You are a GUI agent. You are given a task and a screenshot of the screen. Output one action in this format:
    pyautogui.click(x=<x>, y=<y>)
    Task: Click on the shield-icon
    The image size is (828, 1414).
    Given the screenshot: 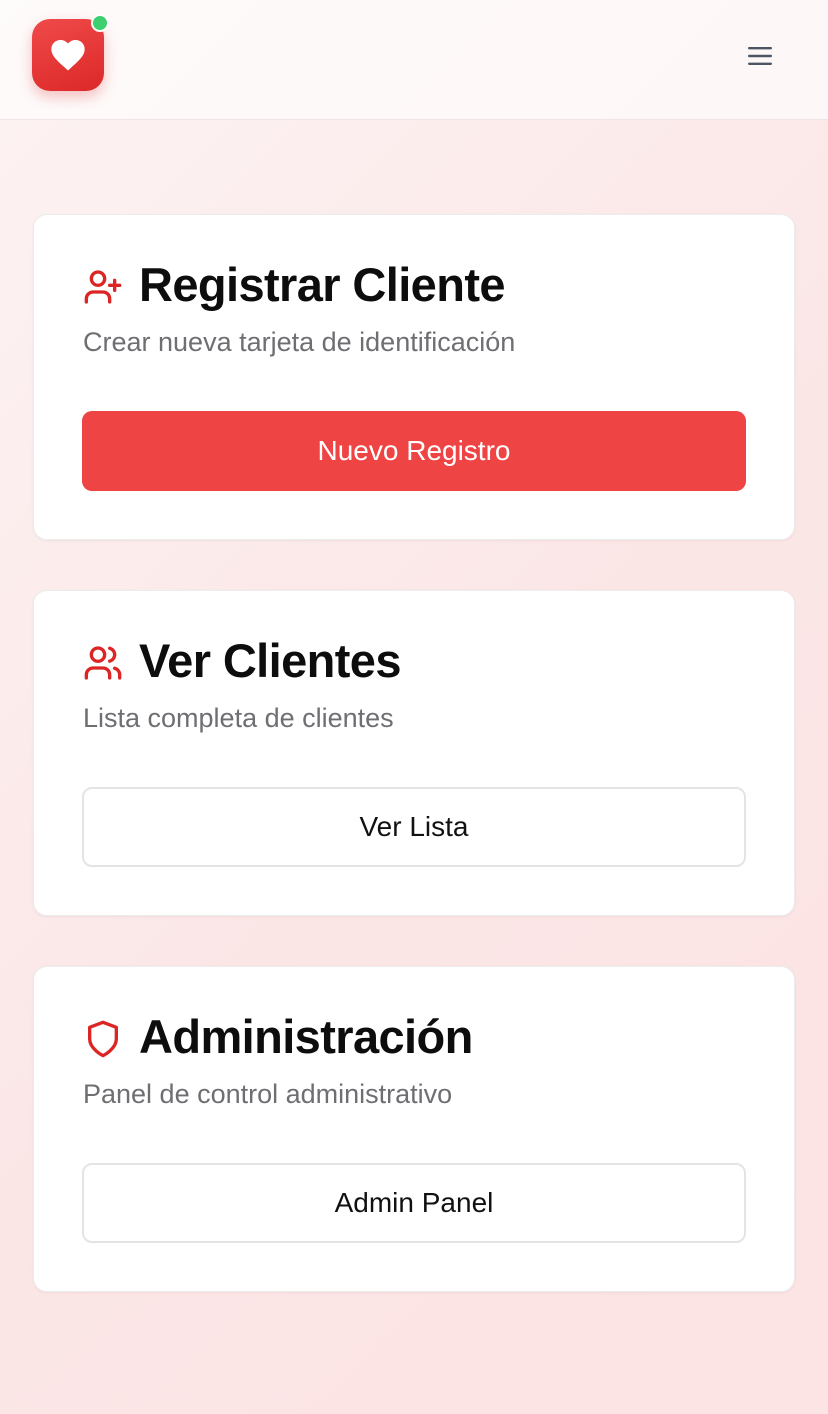 What is the action you would take?
    pyautogui.click(x=103, y=1039)
    